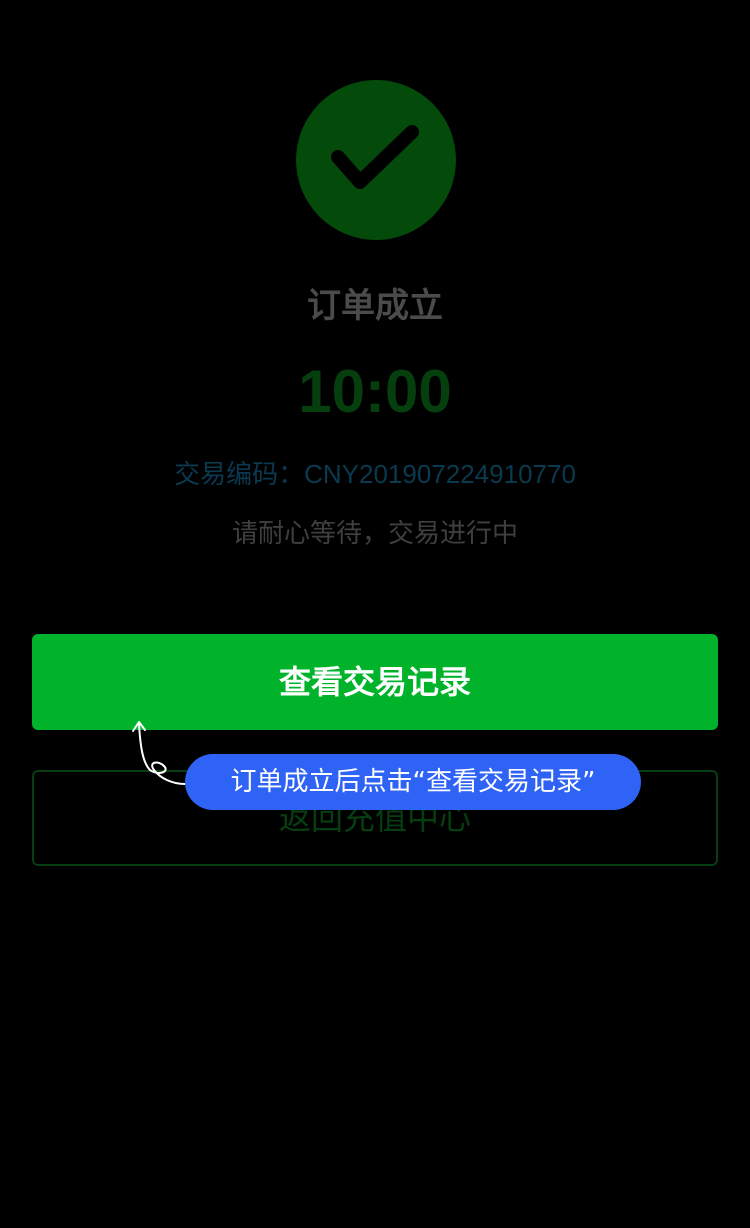  I want to click on transaction-code-row: 交易编码：CNY201907224910770, so click(375, 474).